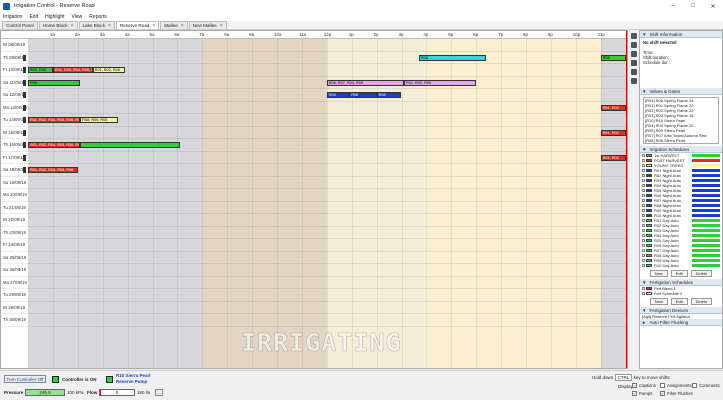 This screenshot has height=400, width=723. I want to click on settings-icon, so click(633, 81).